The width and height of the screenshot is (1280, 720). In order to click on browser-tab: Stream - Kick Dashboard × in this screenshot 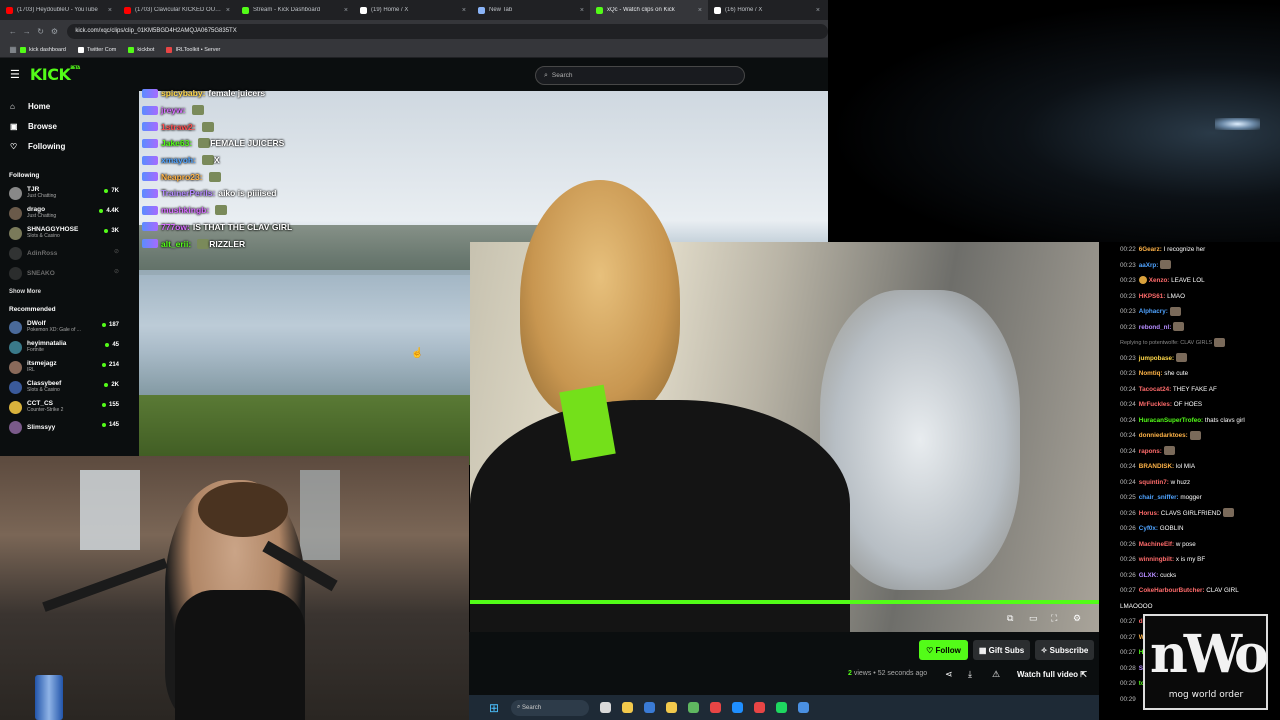, I will do `click(295, 10)`.